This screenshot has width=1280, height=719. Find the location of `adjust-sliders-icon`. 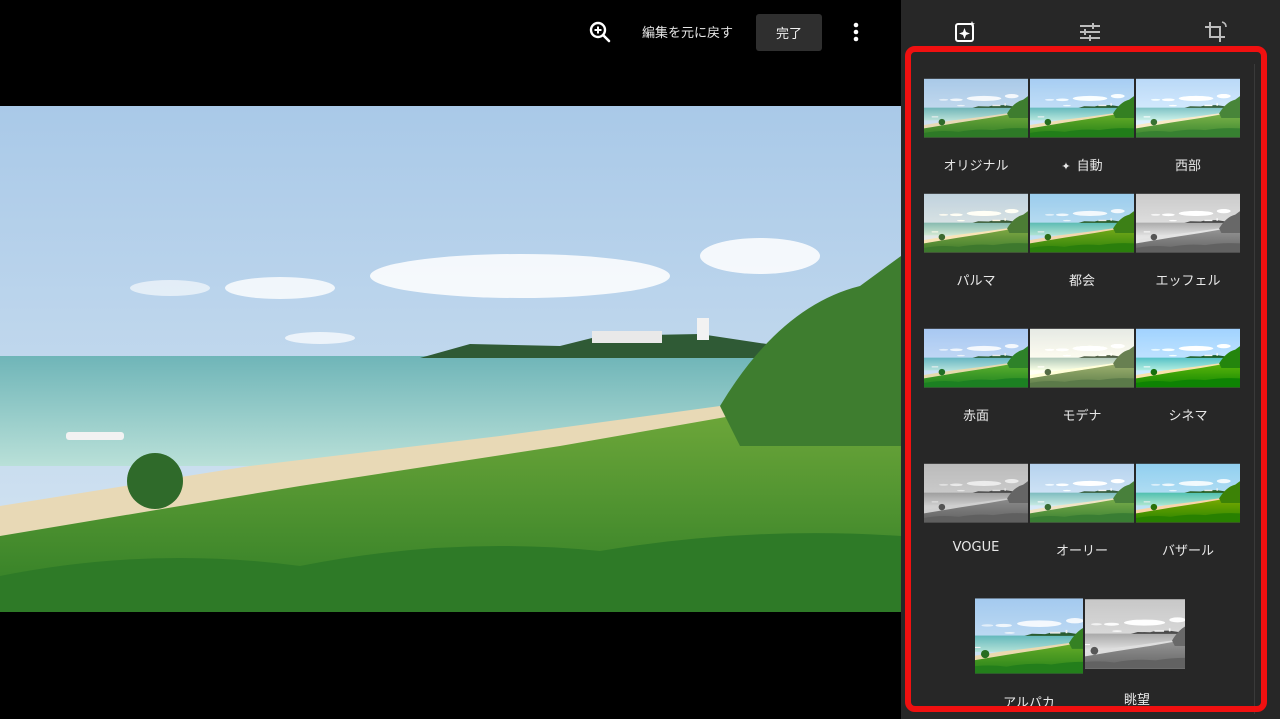

adjust-sliders-icon is located at coordinates (1090, 32).